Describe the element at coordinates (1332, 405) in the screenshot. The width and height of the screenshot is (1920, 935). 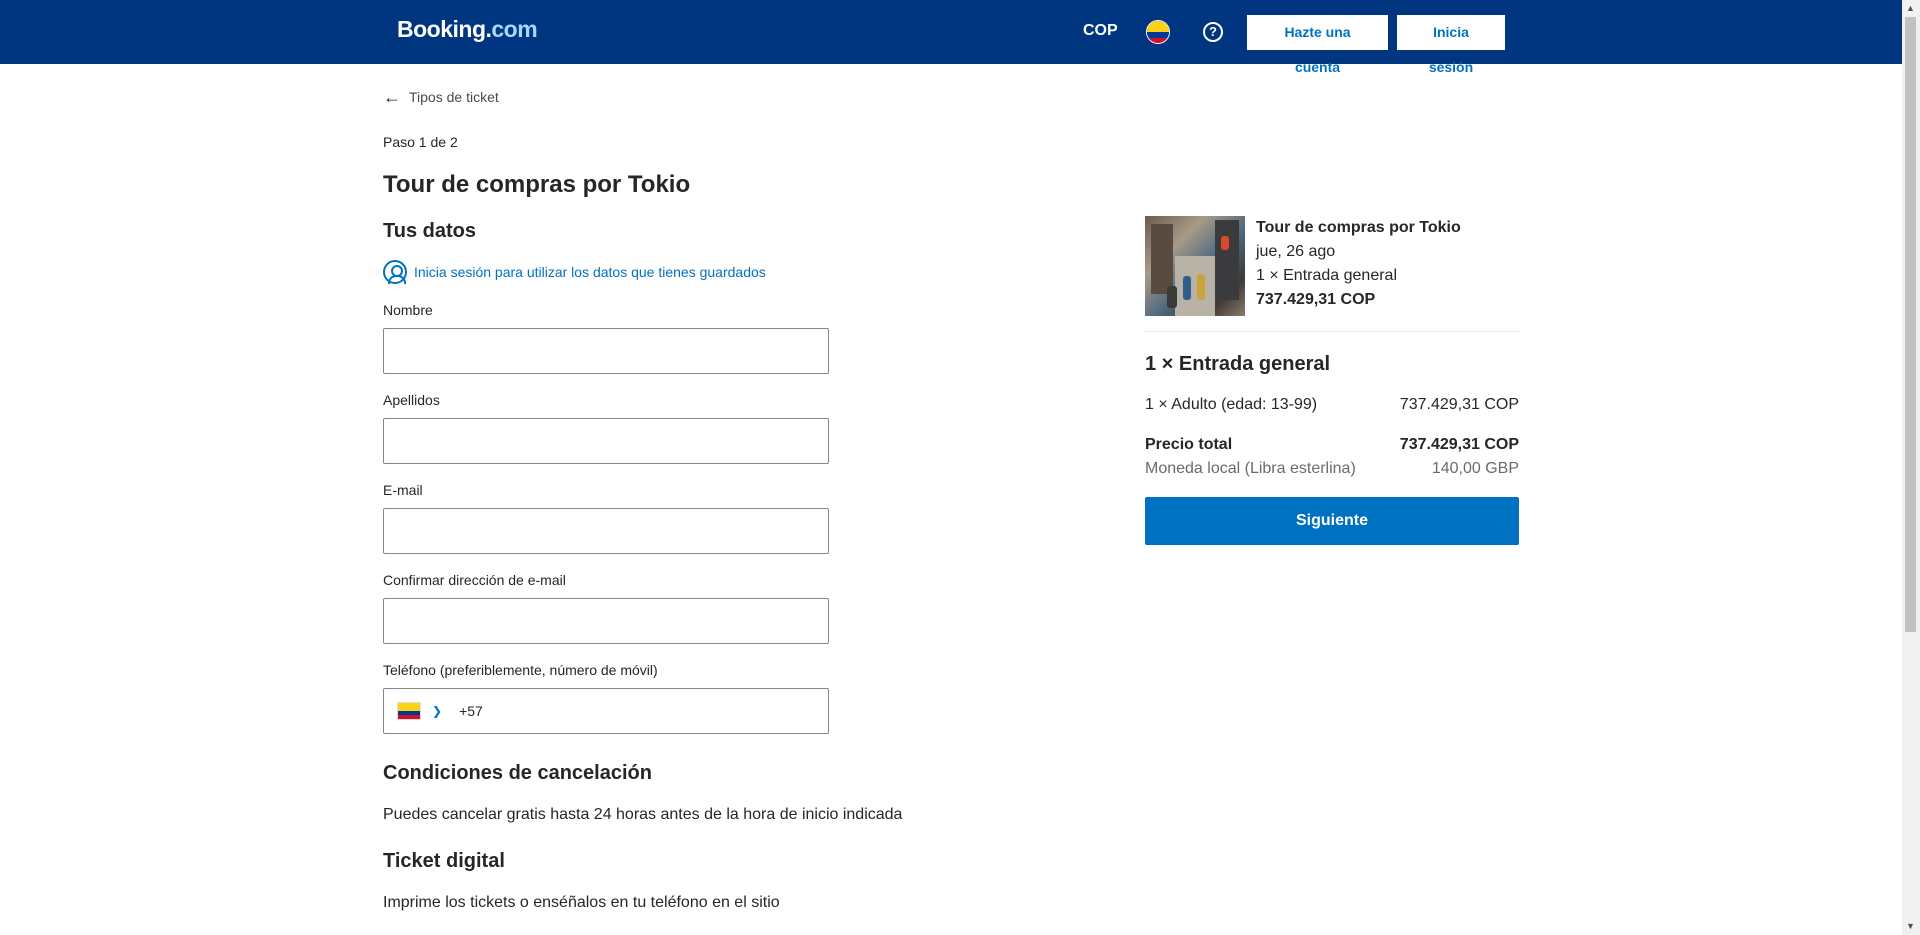
I see `adult-price-row: 1 × Adulto (edad: 13-99) 737.429,31 COP` at that location.